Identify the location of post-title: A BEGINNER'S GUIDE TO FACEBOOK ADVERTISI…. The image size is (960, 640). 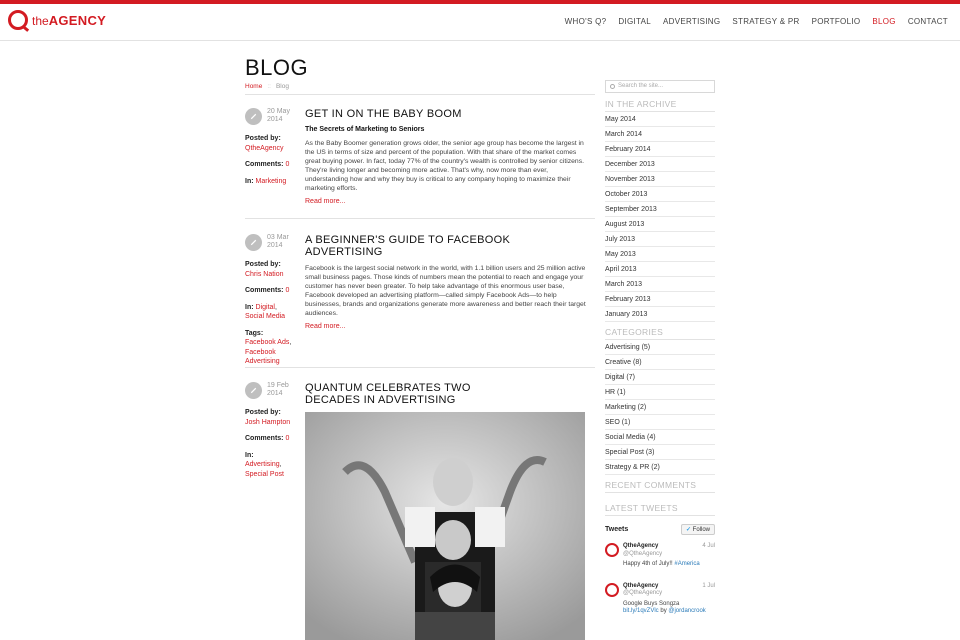
(447, 246).